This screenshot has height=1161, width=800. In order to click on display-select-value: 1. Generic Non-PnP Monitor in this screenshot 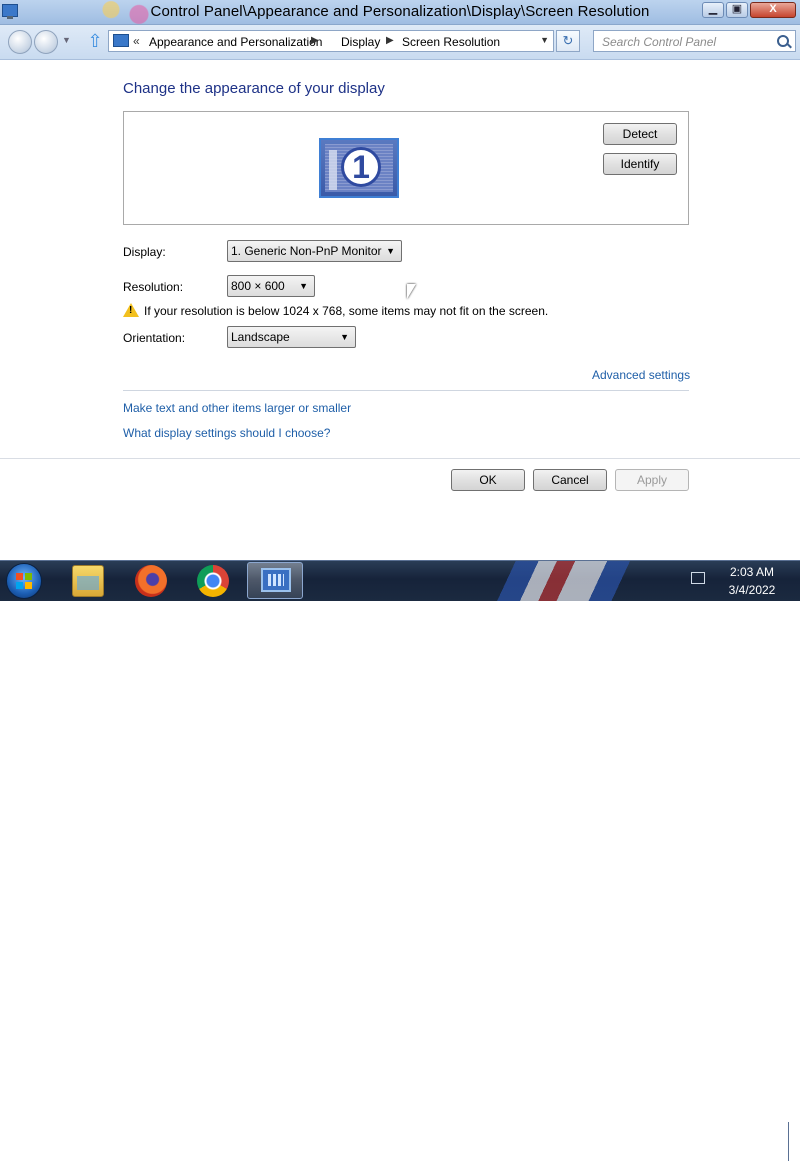, I will do `click(306, 251)`.